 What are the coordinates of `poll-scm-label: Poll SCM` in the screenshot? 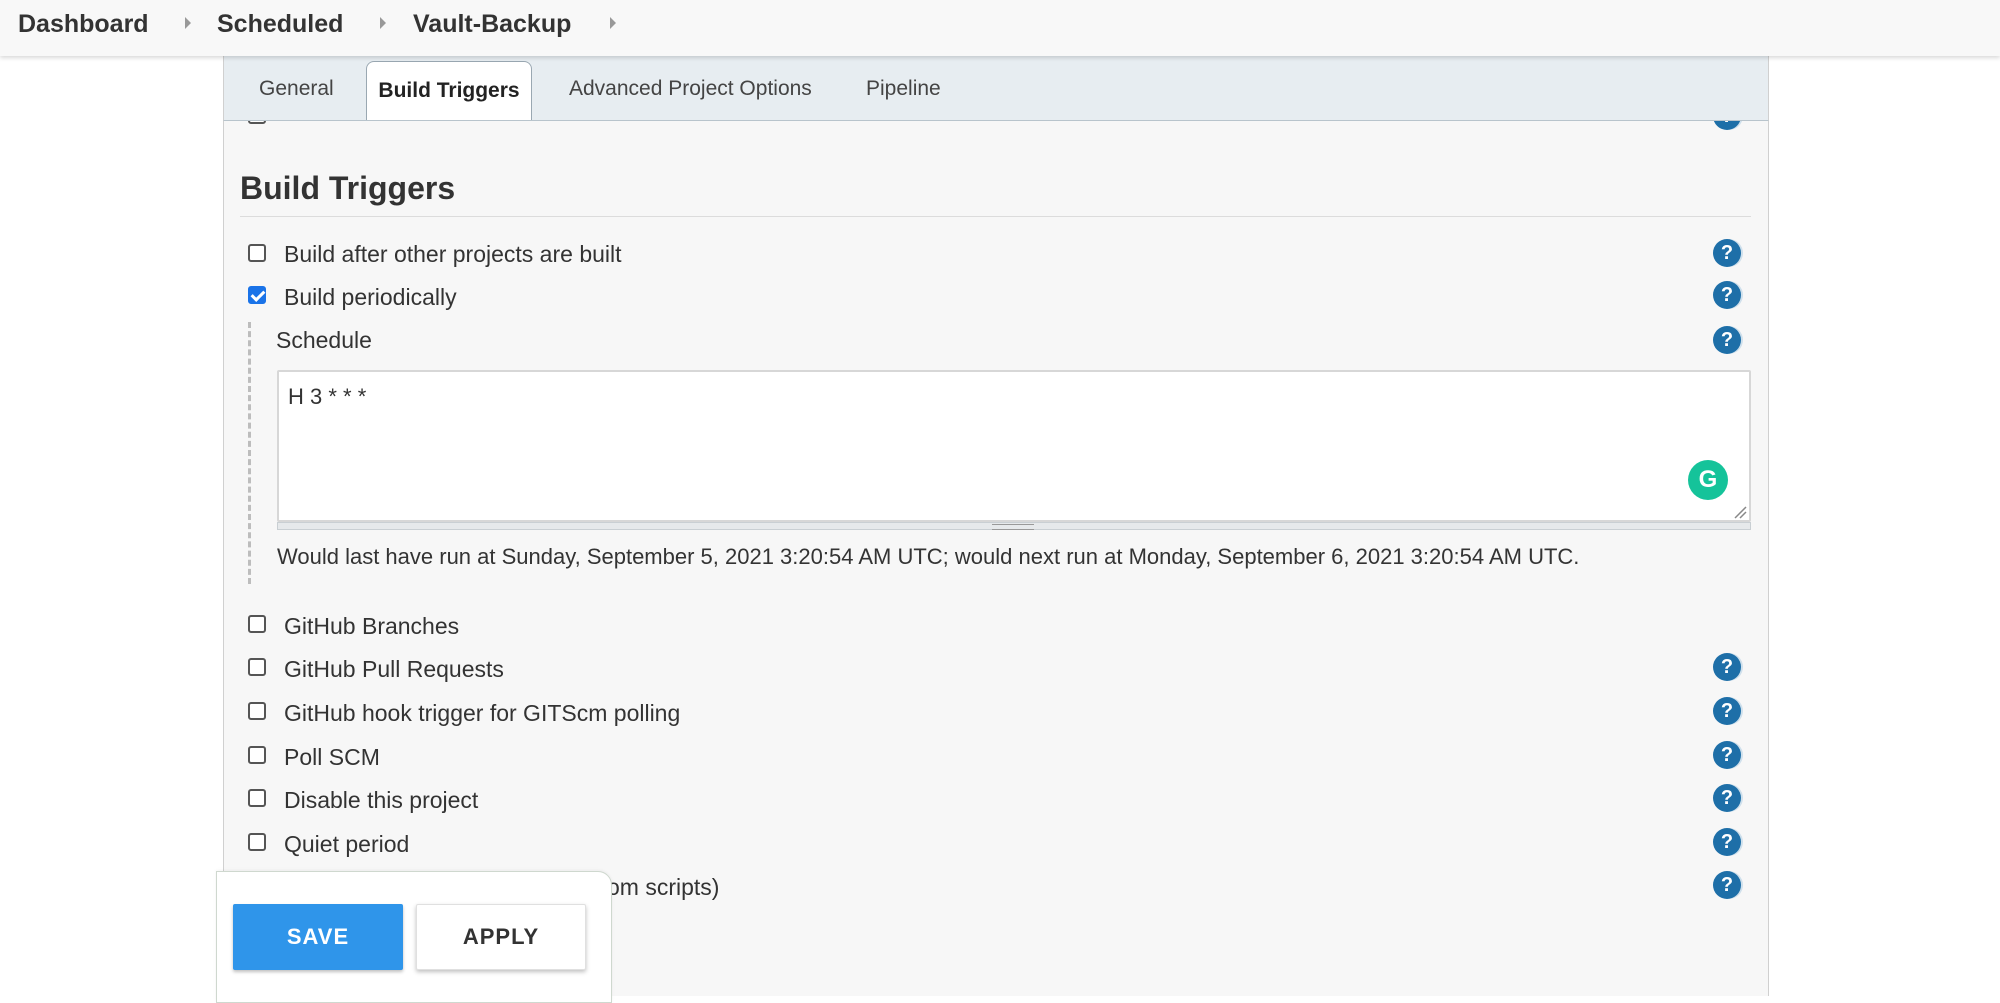 It's located at (332, 757).